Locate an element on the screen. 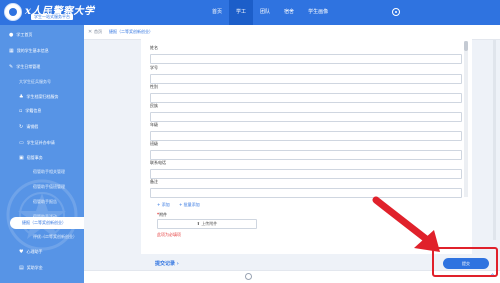 Image resolution: width=500 pixels, height=283 pixels. ethnicity-input is located at coordinates (306, 117).